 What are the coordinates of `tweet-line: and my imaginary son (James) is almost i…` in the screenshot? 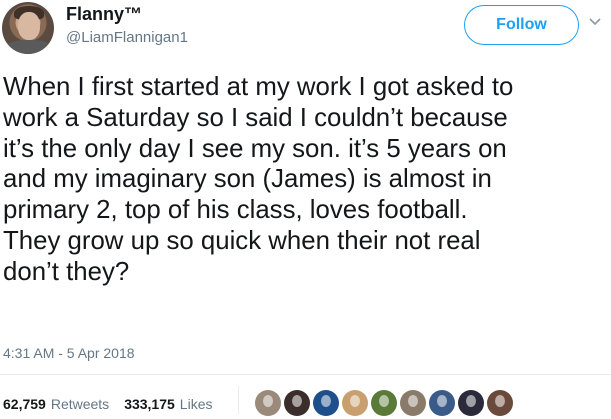 It's located at (247, 179).